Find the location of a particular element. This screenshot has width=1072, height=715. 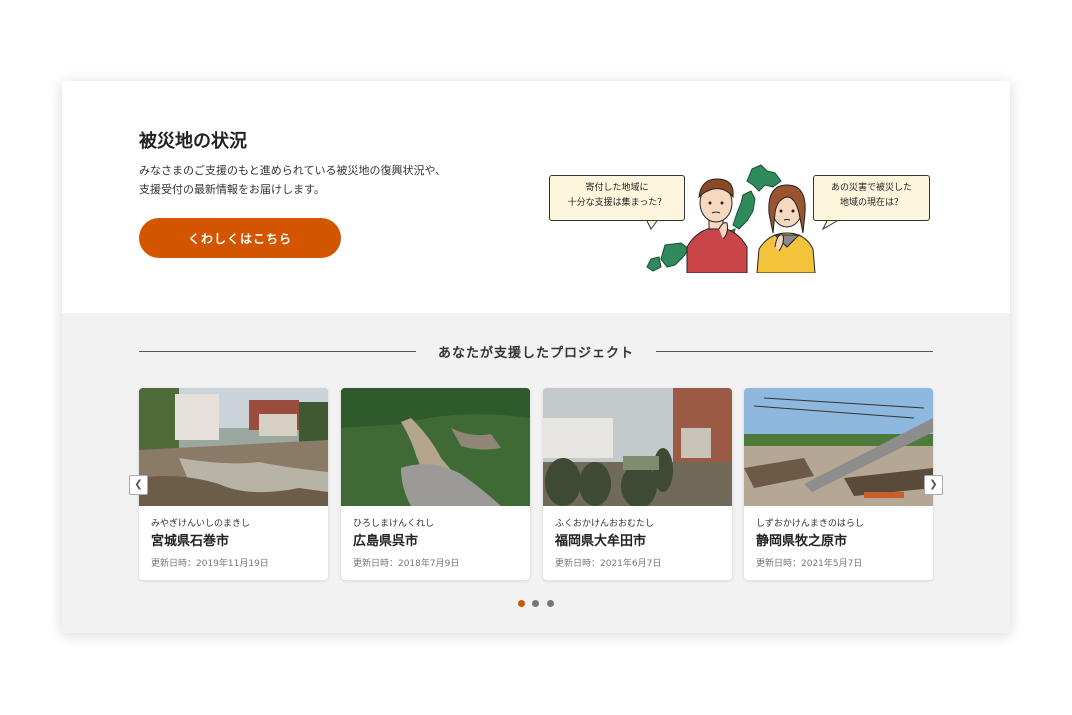

details-button: くわしくはこちら is located at coordinates (240, 238).